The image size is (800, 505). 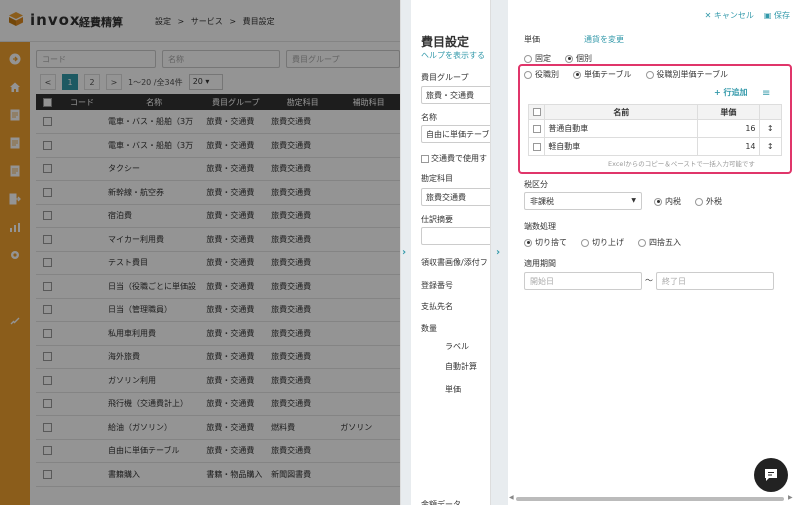 I want to click on save-icon: ▣, so click(x=767, y=15).